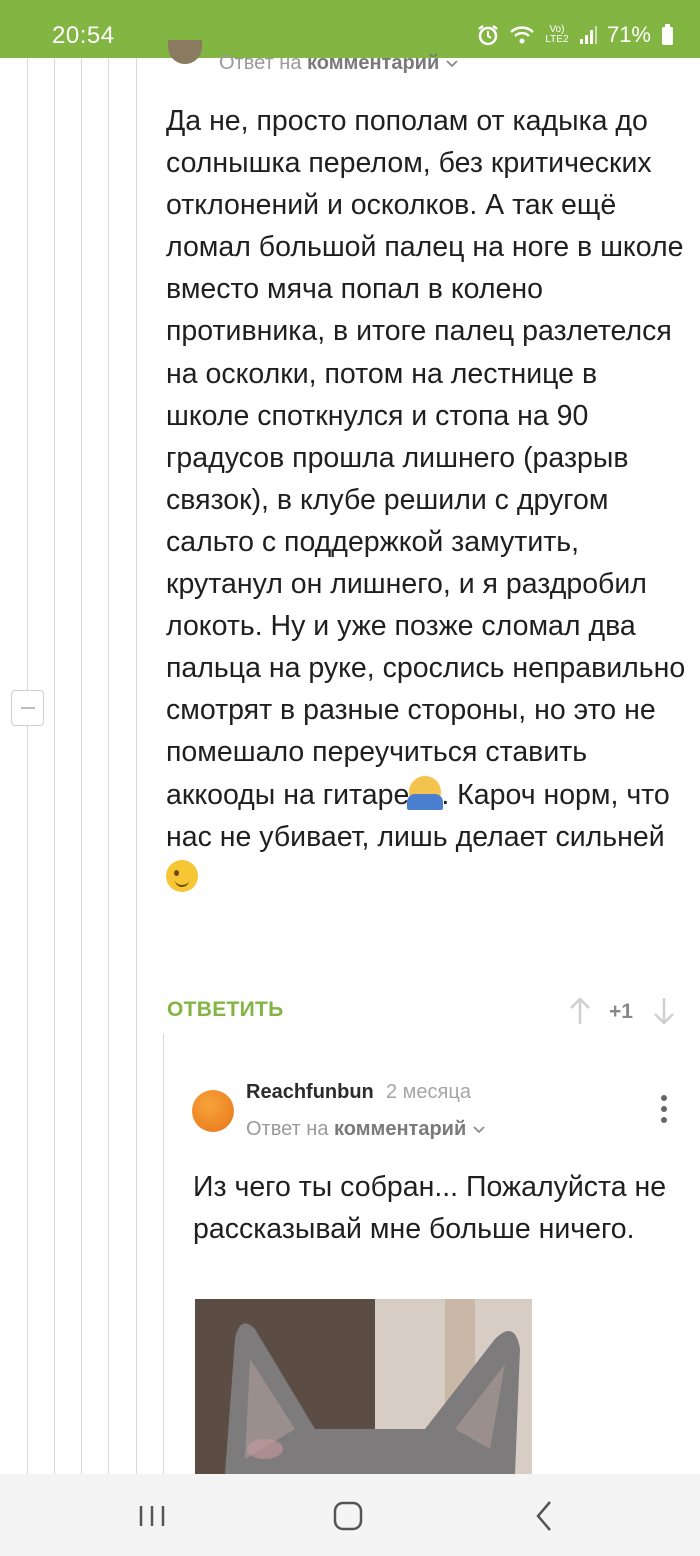 The height and width of the screenshot is (1556, 700). I want to click on battery-icon, so click(667, 35).